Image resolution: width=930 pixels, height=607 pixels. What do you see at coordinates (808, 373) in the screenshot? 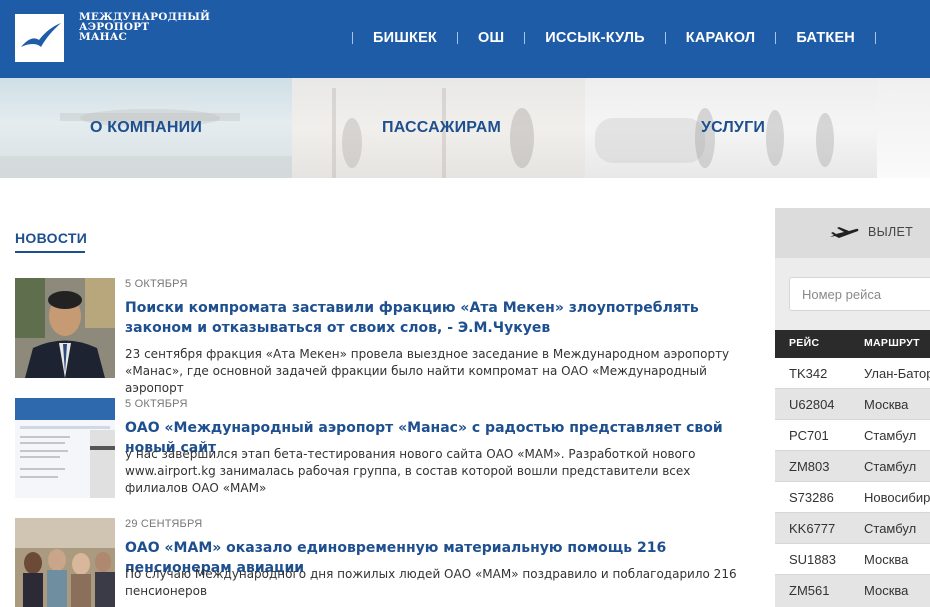
I see `flight-number: TK342` at bounding box center [808, 373].